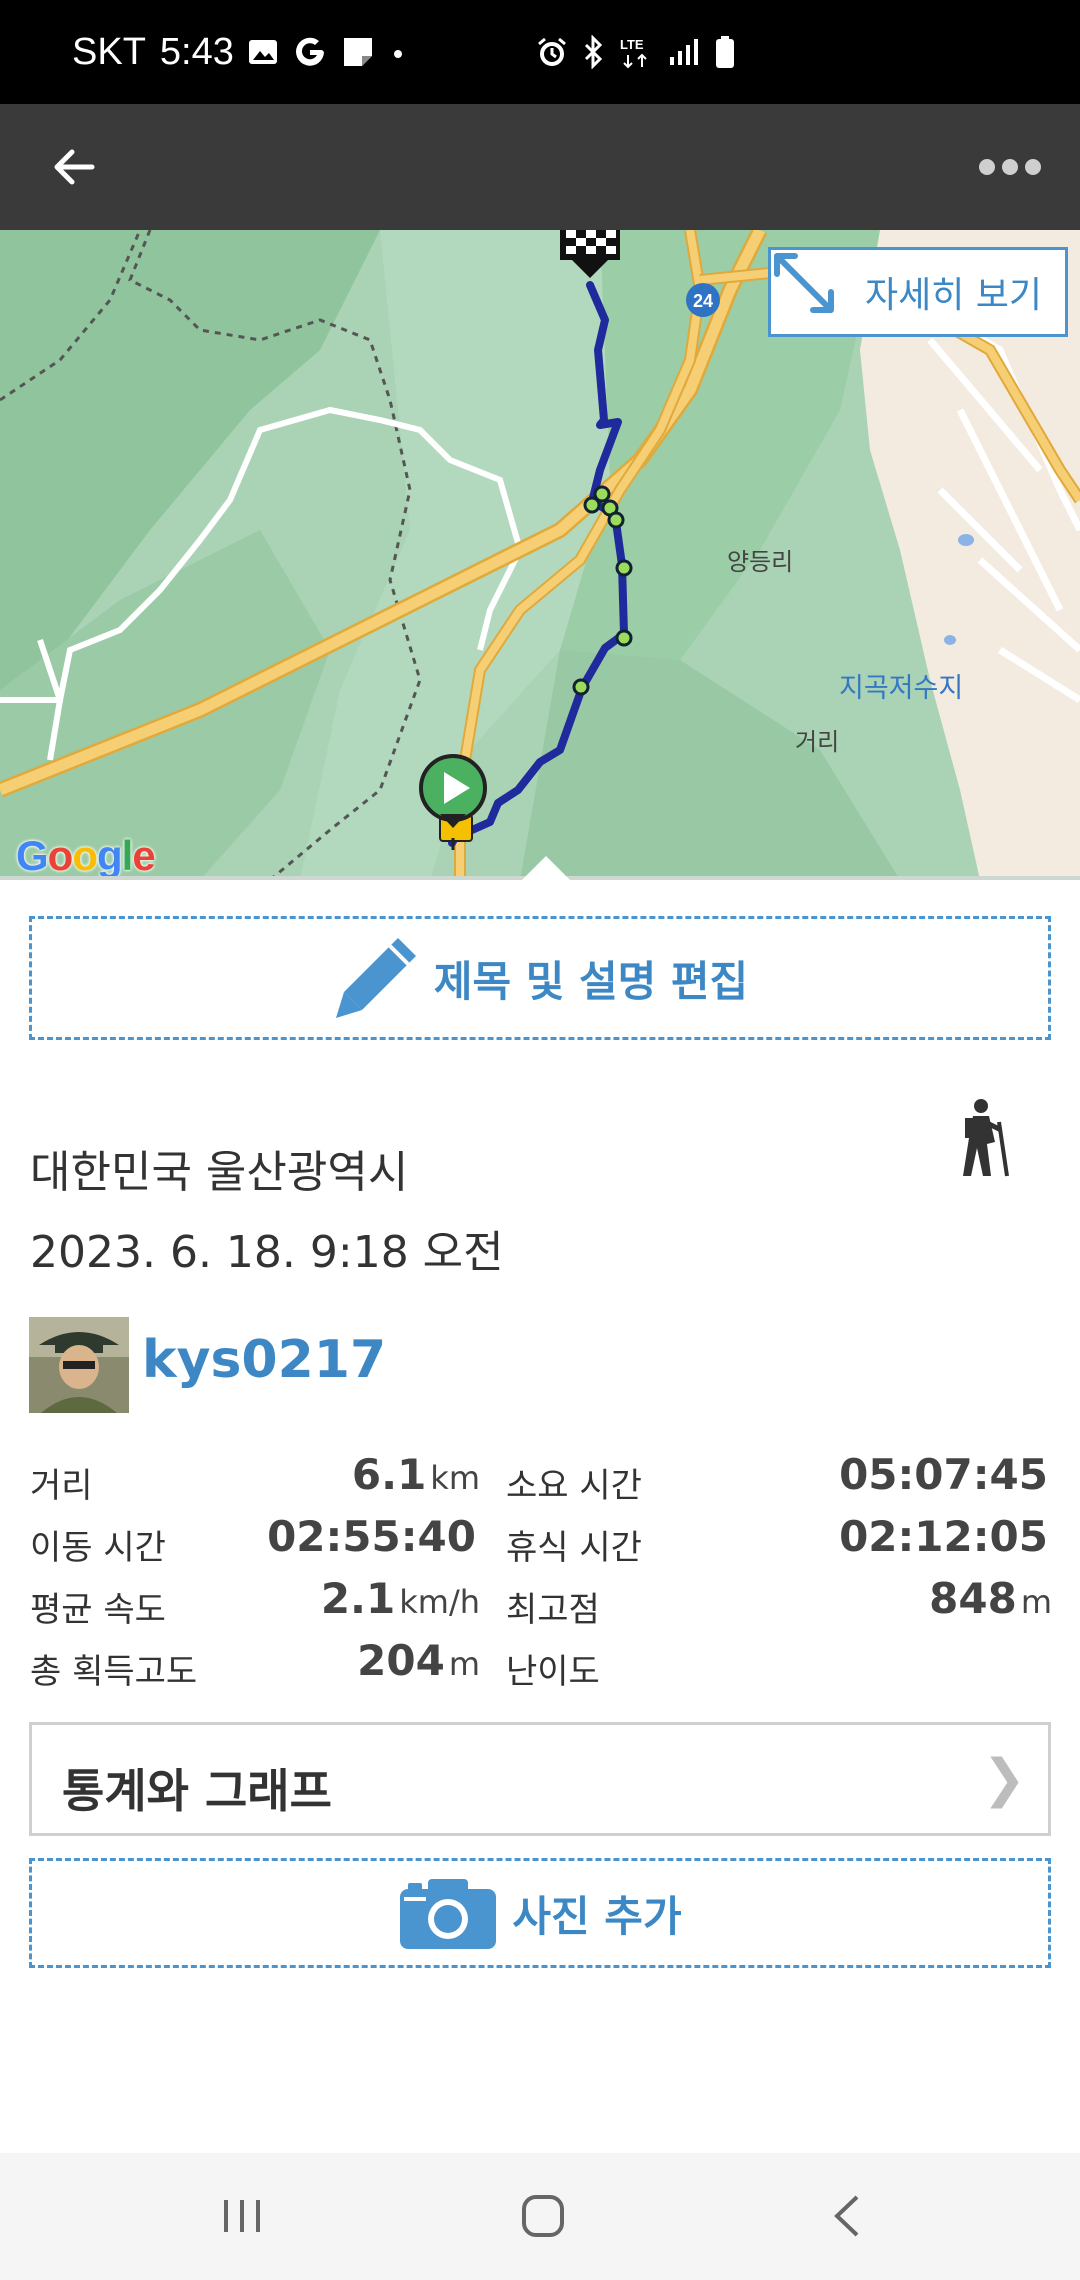 Image resolution: width=1080 pixels, height=2280 pixels. I want to click on edit-button-label: 제목 및 설명 편집, so click(591, 981).